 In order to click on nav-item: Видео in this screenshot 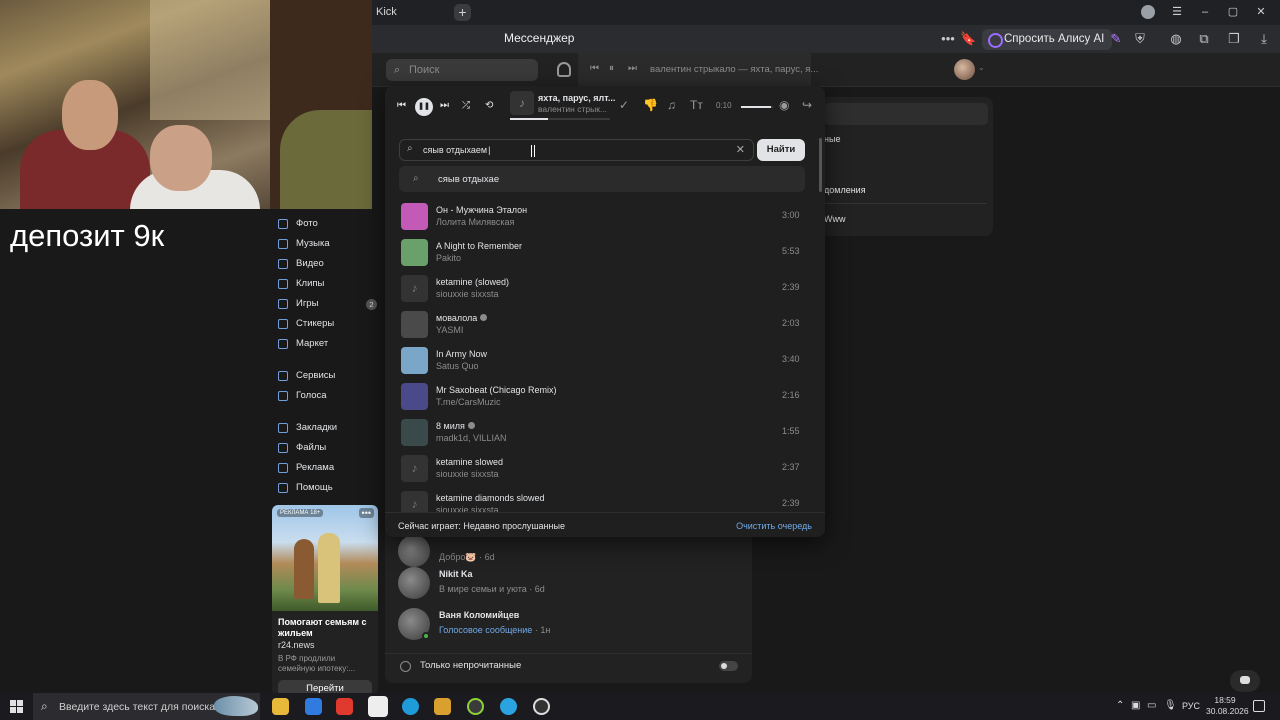, I will do `click(325, 264)`.